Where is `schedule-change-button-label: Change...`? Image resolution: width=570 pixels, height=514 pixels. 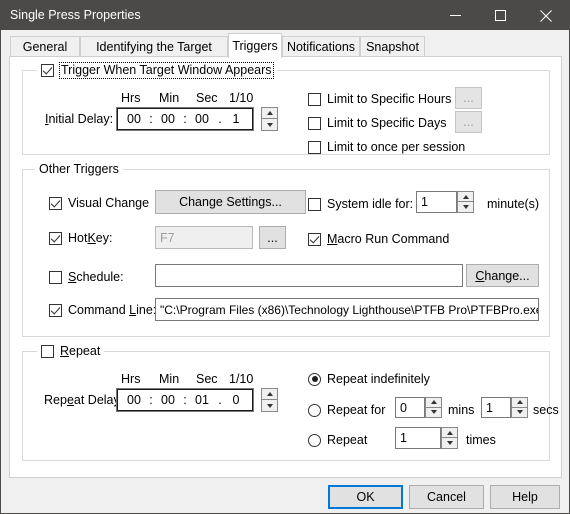
schedule-change-button-label: Change... is located at coordinates (502, 275).